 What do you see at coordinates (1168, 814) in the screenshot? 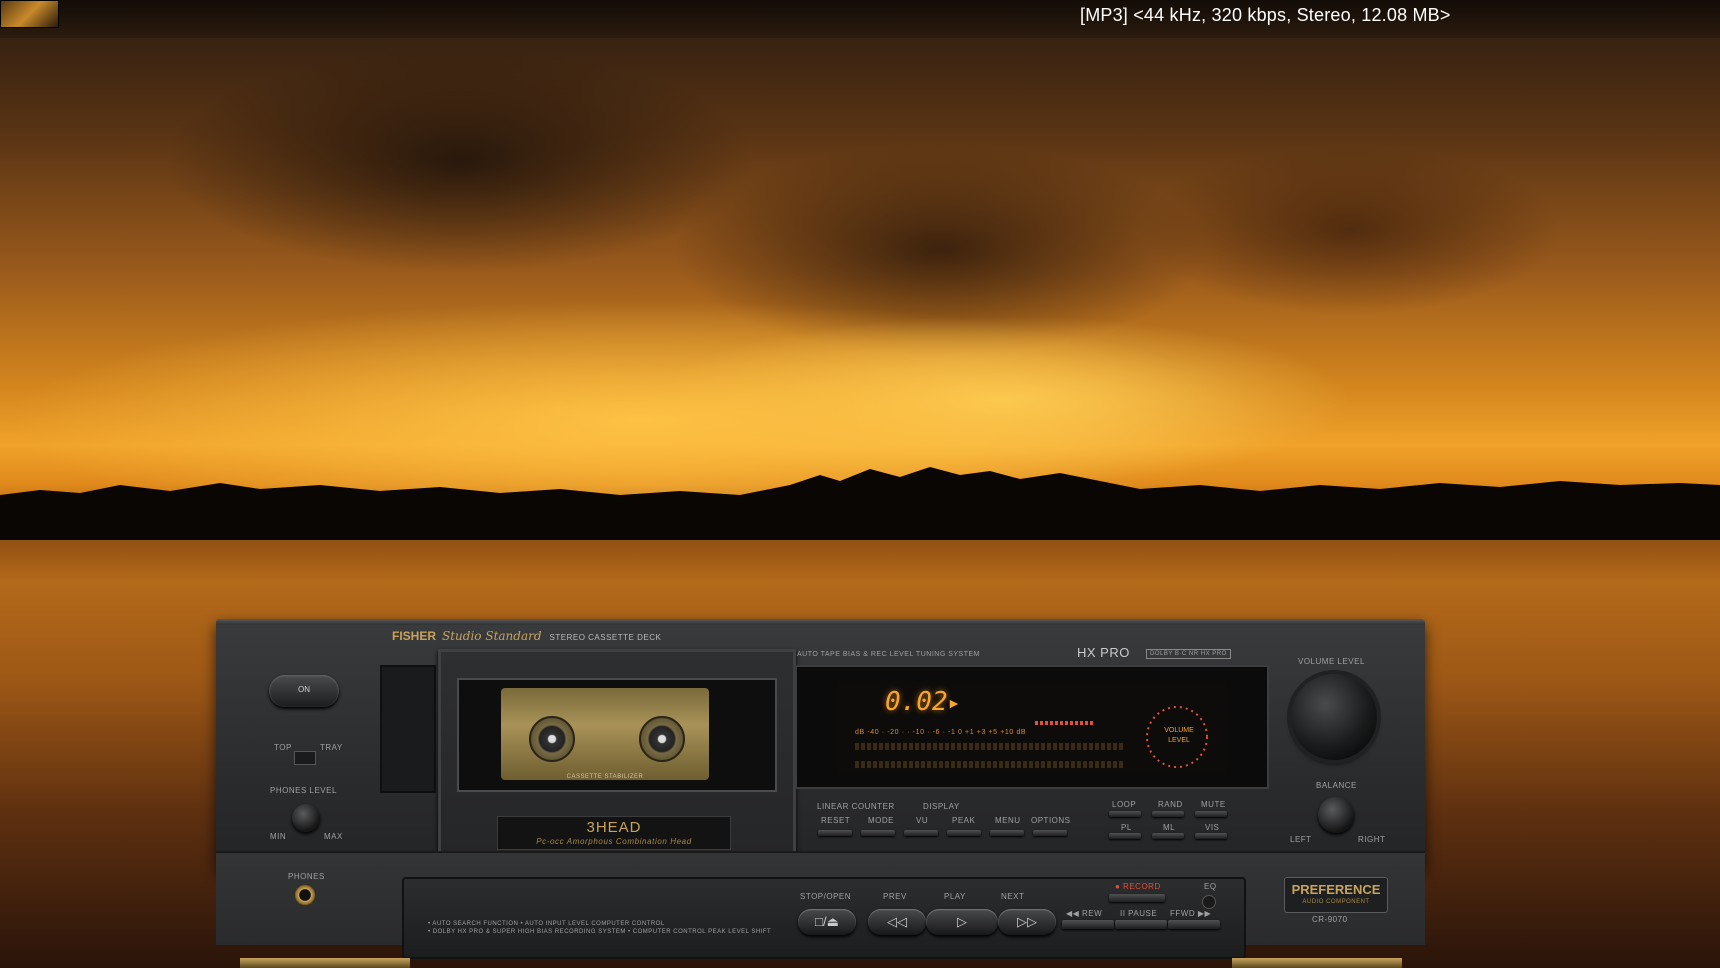
I see `rand-button` at bounding box center [1168, 814].